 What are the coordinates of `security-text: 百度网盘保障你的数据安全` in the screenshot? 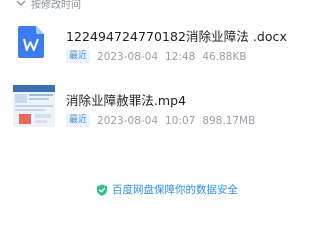 It's located at (175, 190).